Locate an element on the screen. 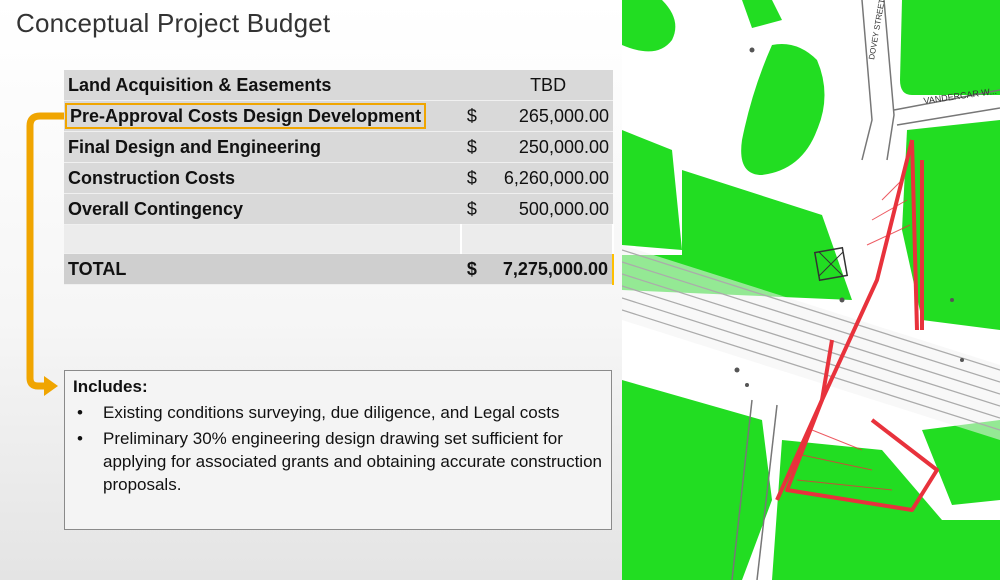 Image resolution: width=1000 pixels, height=580 pixels. budget-row: Land Acquisition & Easements TBD is located at coordinates (338, 85).